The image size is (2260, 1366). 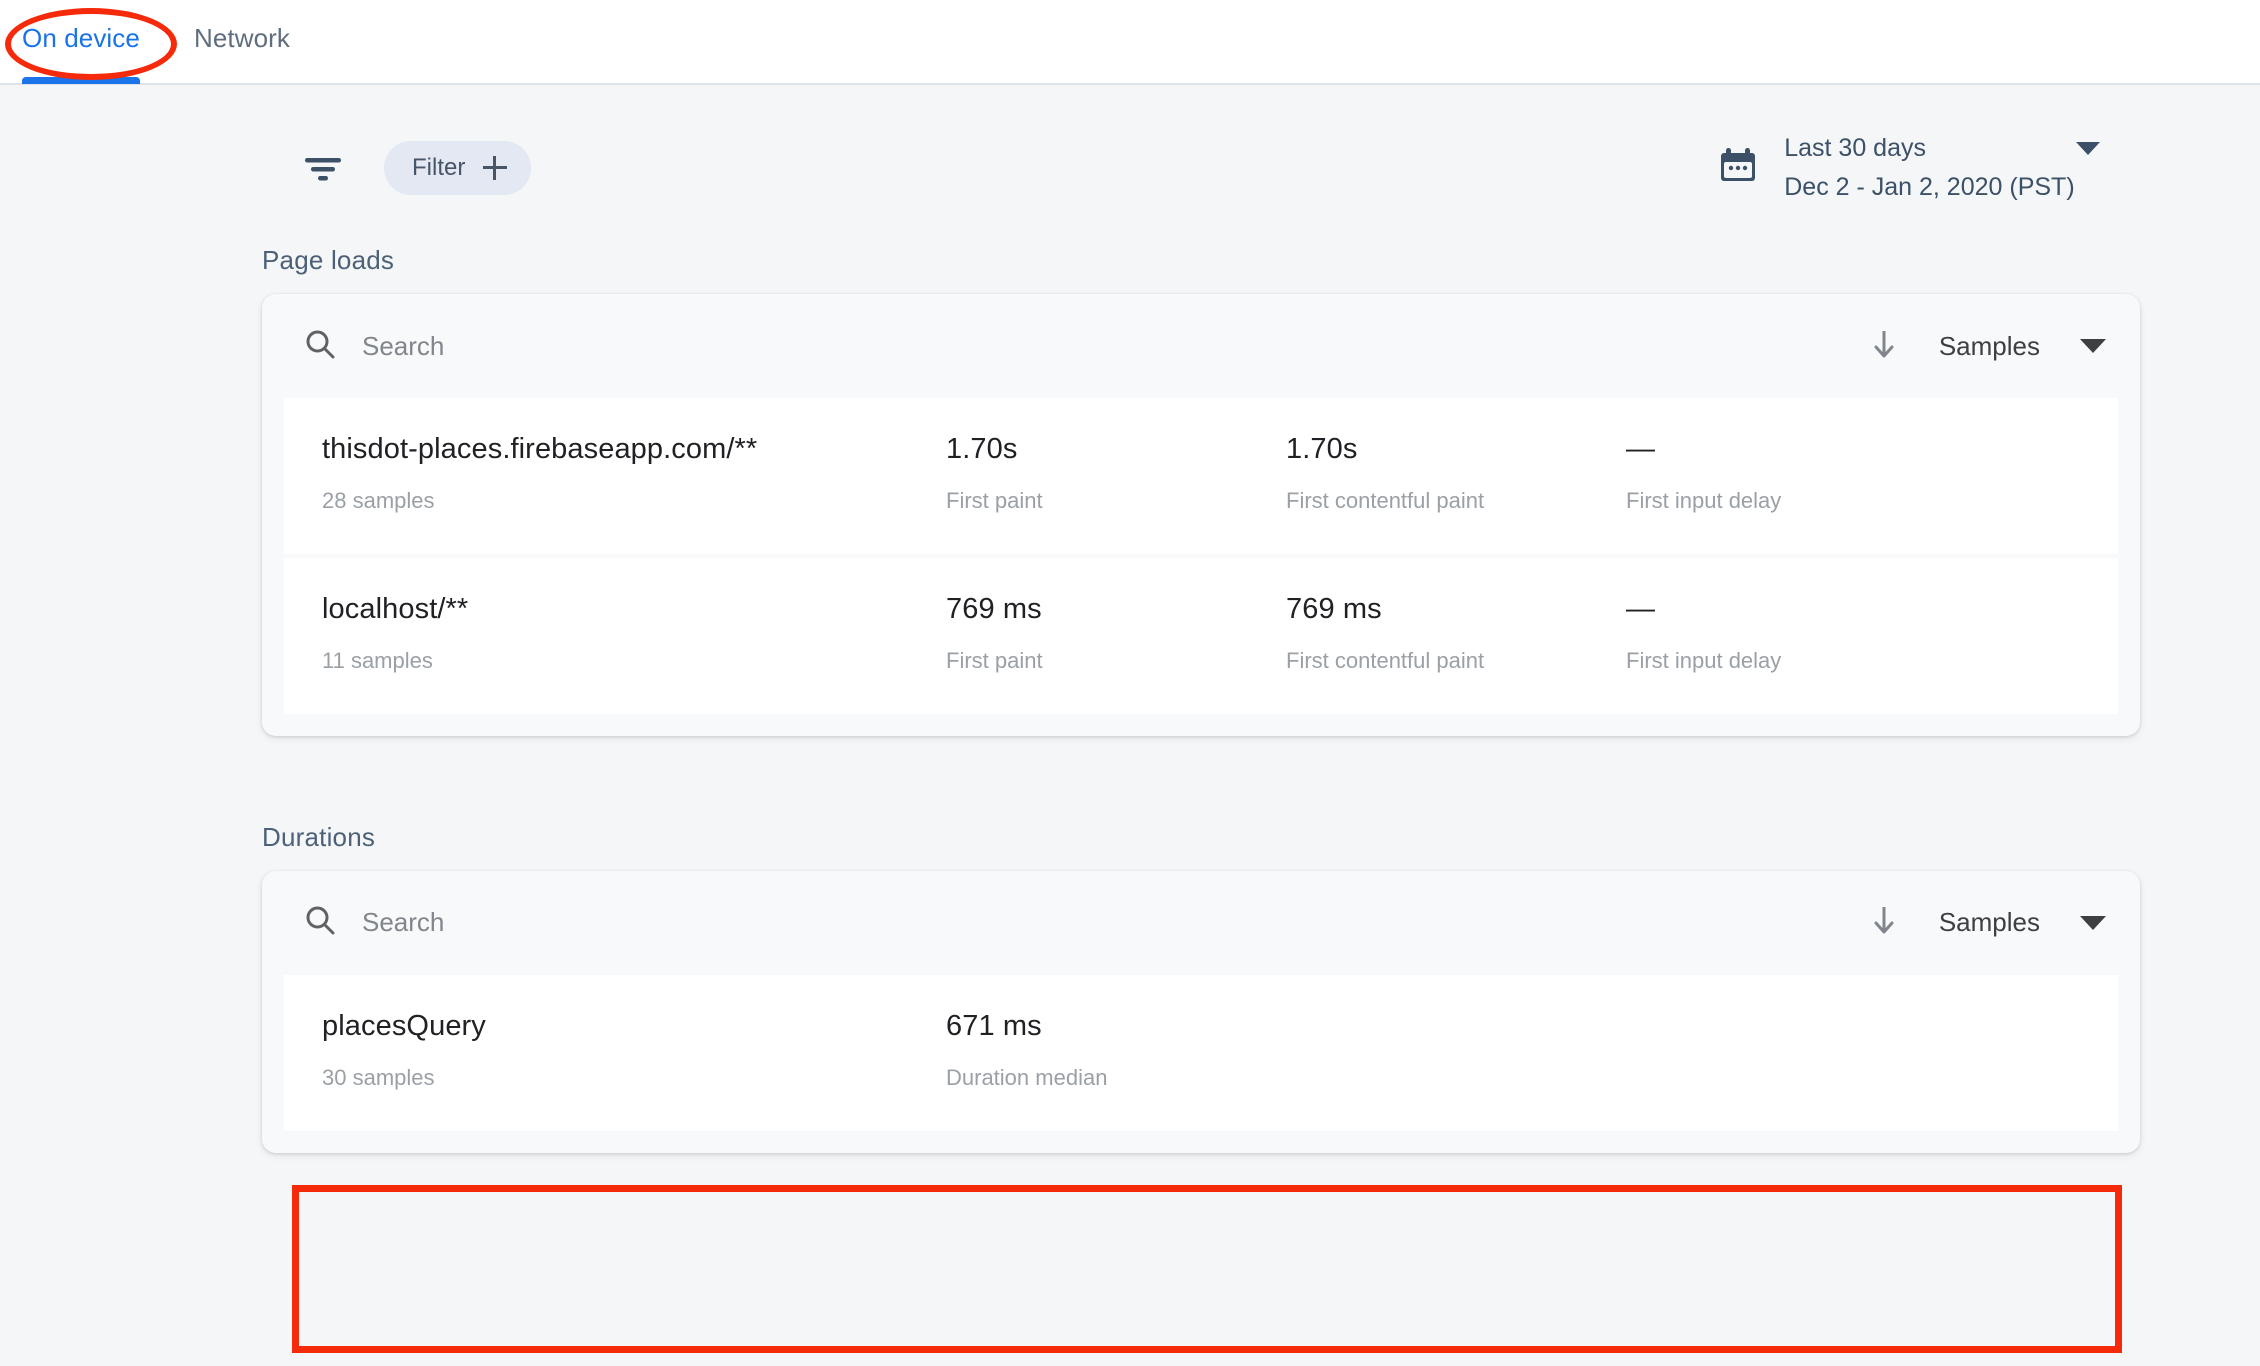 I want to click on tab-network: Network, so click(x=237, y=42).